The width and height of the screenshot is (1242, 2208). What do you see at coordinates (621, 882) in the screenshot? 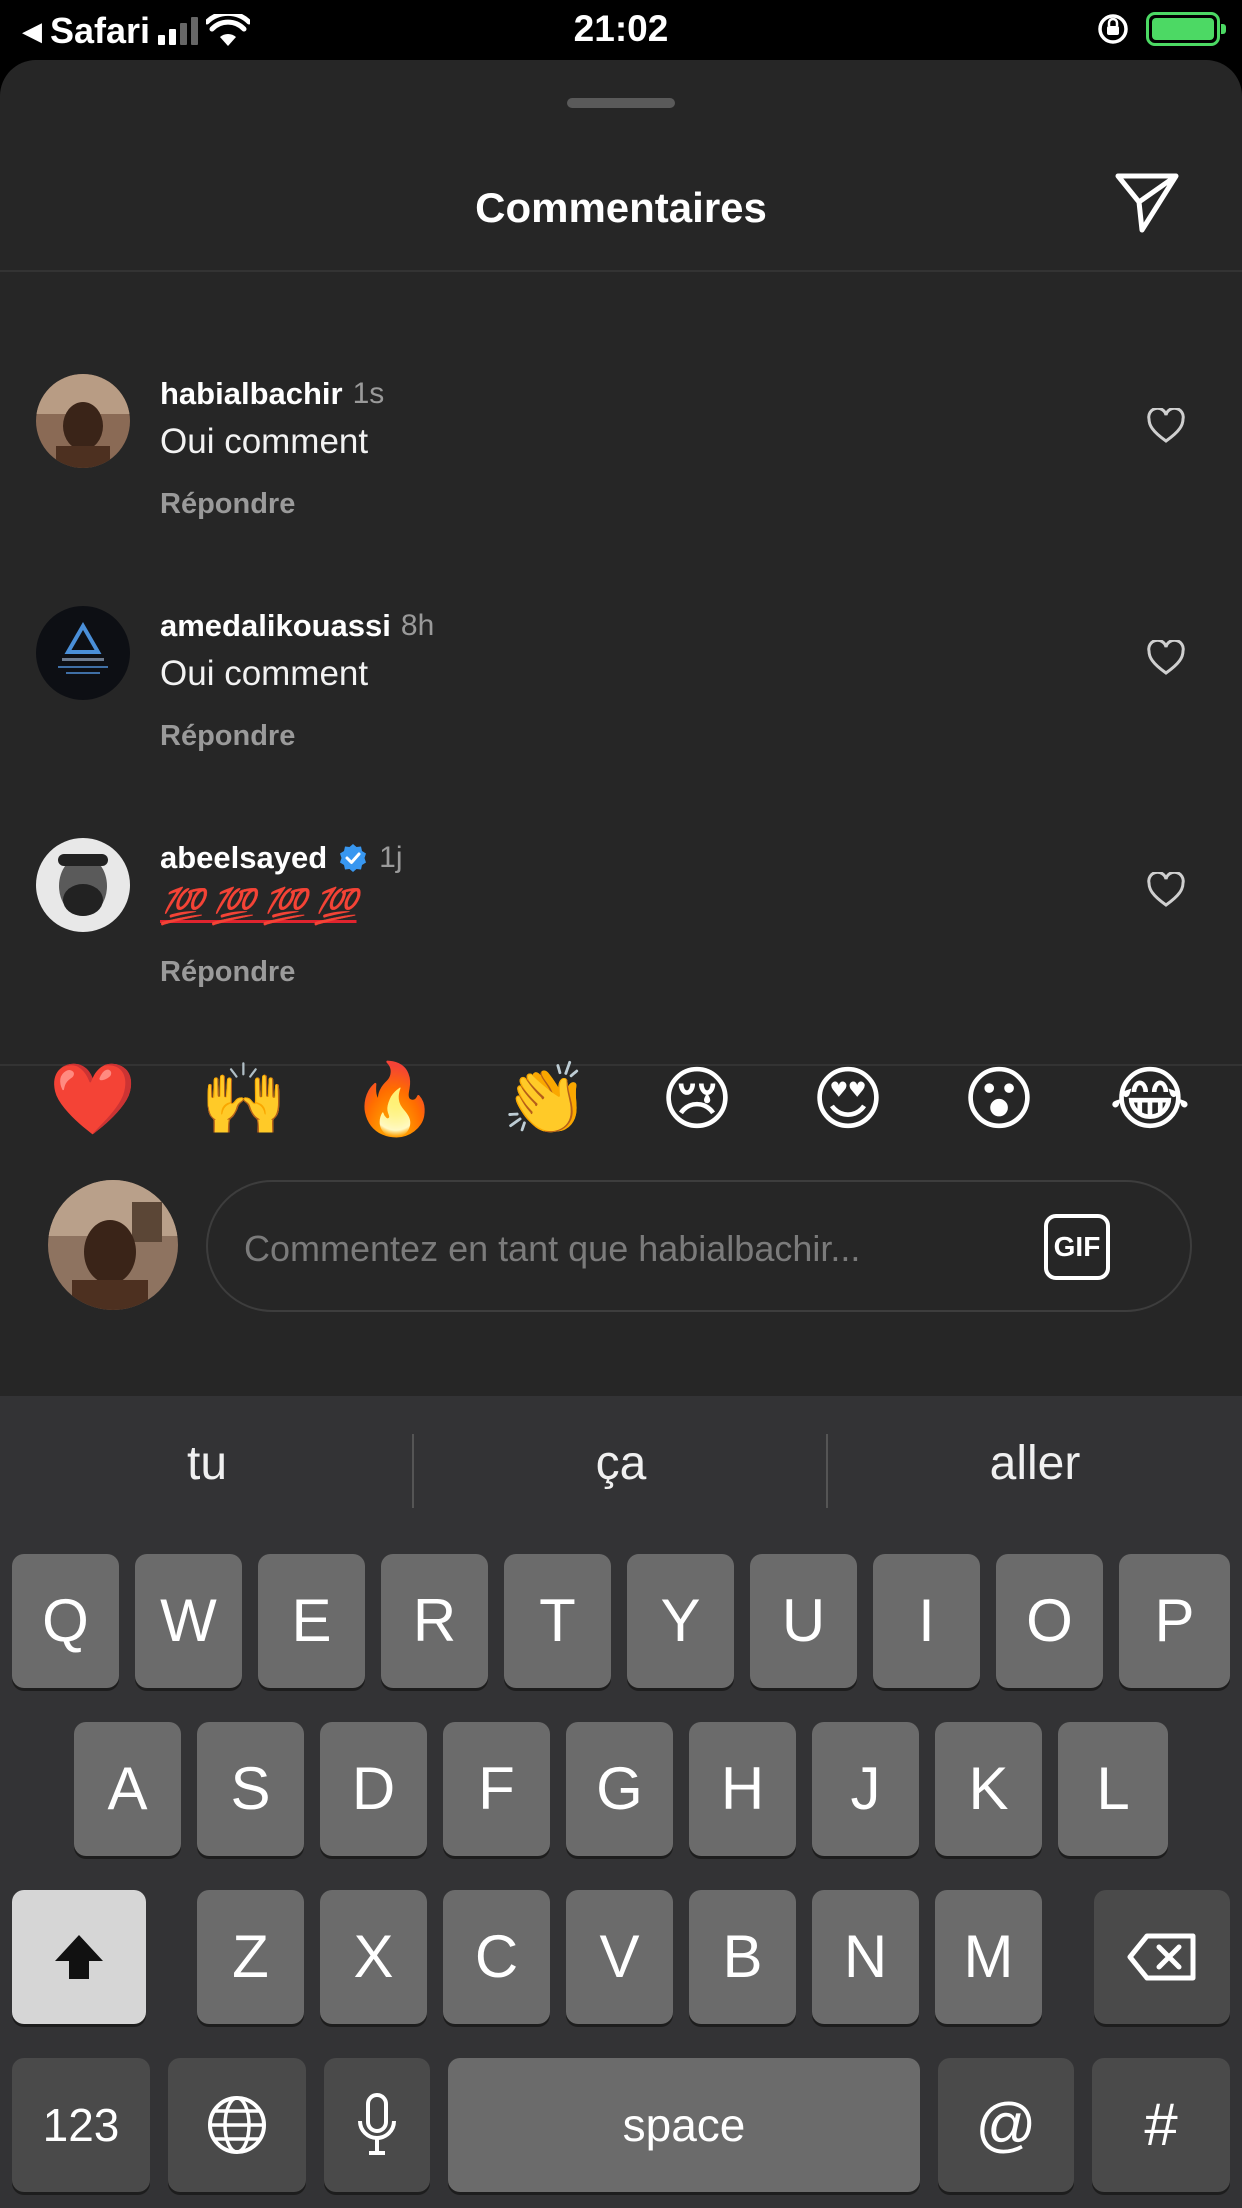
I see `comment-item: abeelsayed 1j 💯 💯 💯 💯 Répondre` at bounding box center [621, 882].